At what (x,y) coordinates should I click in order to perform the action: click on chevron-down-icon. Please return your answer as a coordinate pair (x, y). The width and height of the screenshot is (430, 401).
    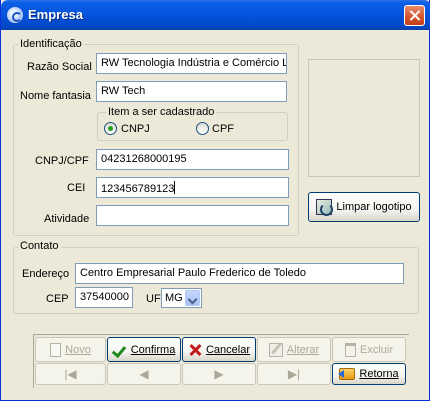
    Looking at the image, I should click on (192, 298).